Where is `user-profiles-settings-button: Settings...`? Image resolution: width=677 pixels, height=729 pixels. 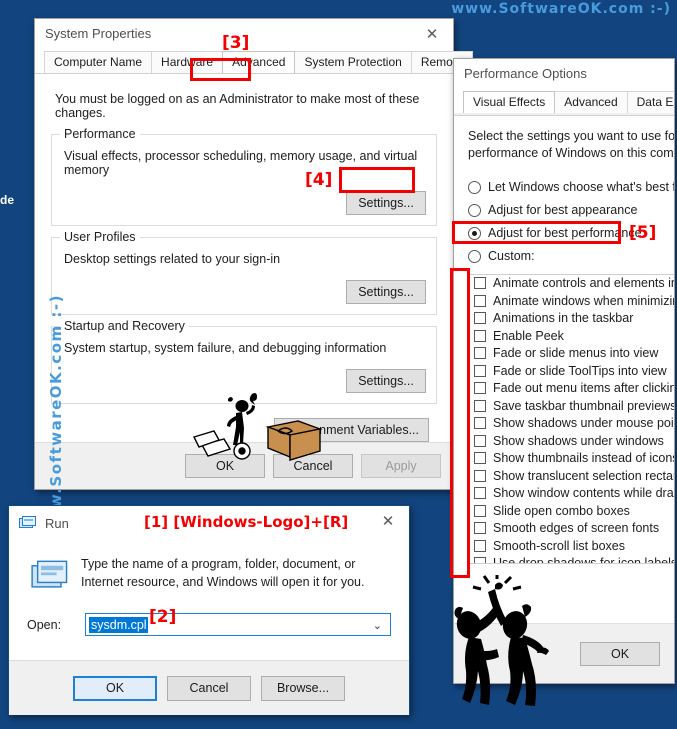 user-profiles-settings-button: Settings... is located at coordinates (386, 292).